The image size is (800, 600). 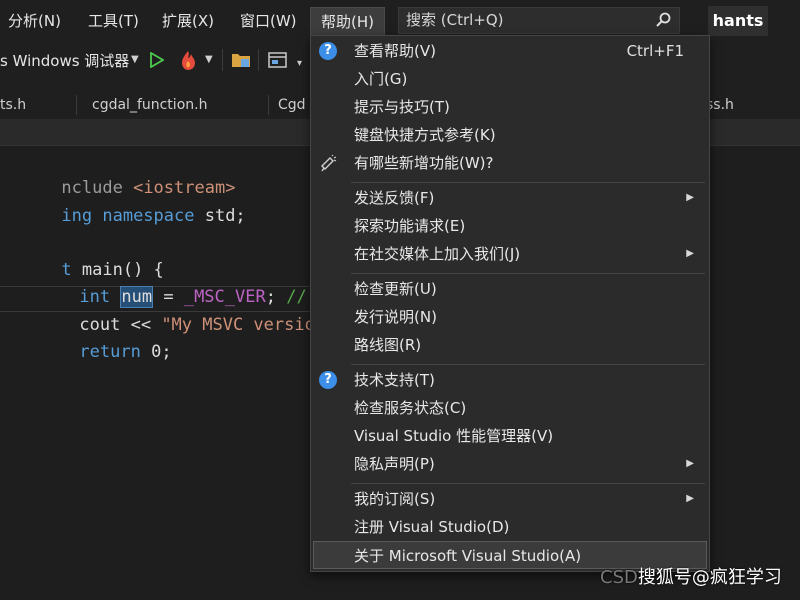 What do you see at coordinates (510, 135) in the screenshot?
I see `menu-item-keyboard-shortcuts: 键盘快捷方式参考(K)` at bounding box center [510, 135].